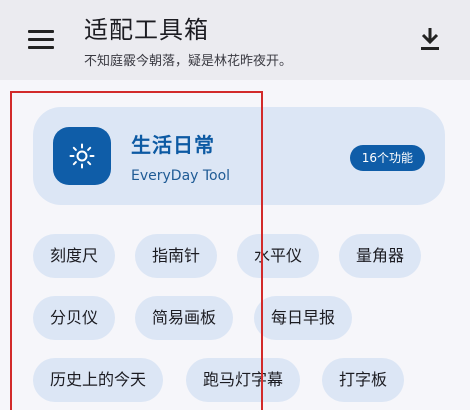 The width and height of the screenshot is (470, 410). I want to click on tool-chip-ruler: 刻度尺, so click(74, 256).